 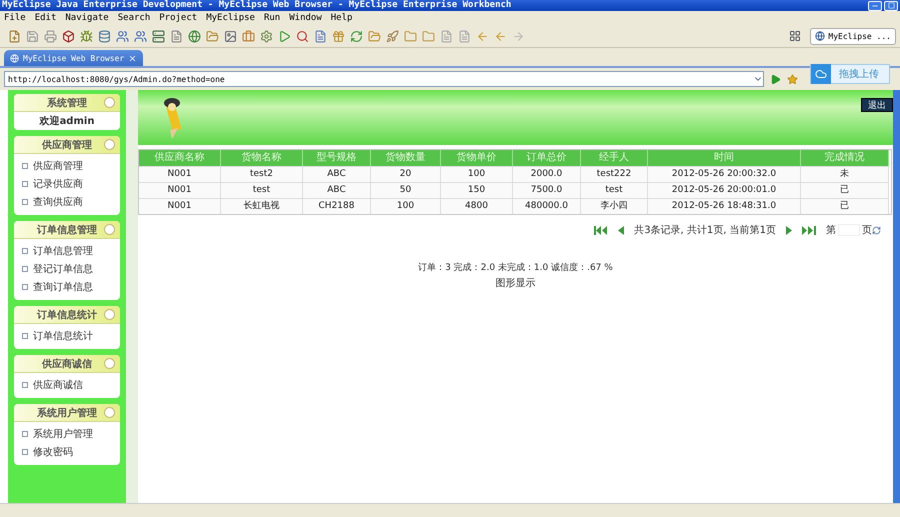 What do you see at coordinates (158, 36) in the screenshot?
I see `server-icon` at bounding box center [158, 36].